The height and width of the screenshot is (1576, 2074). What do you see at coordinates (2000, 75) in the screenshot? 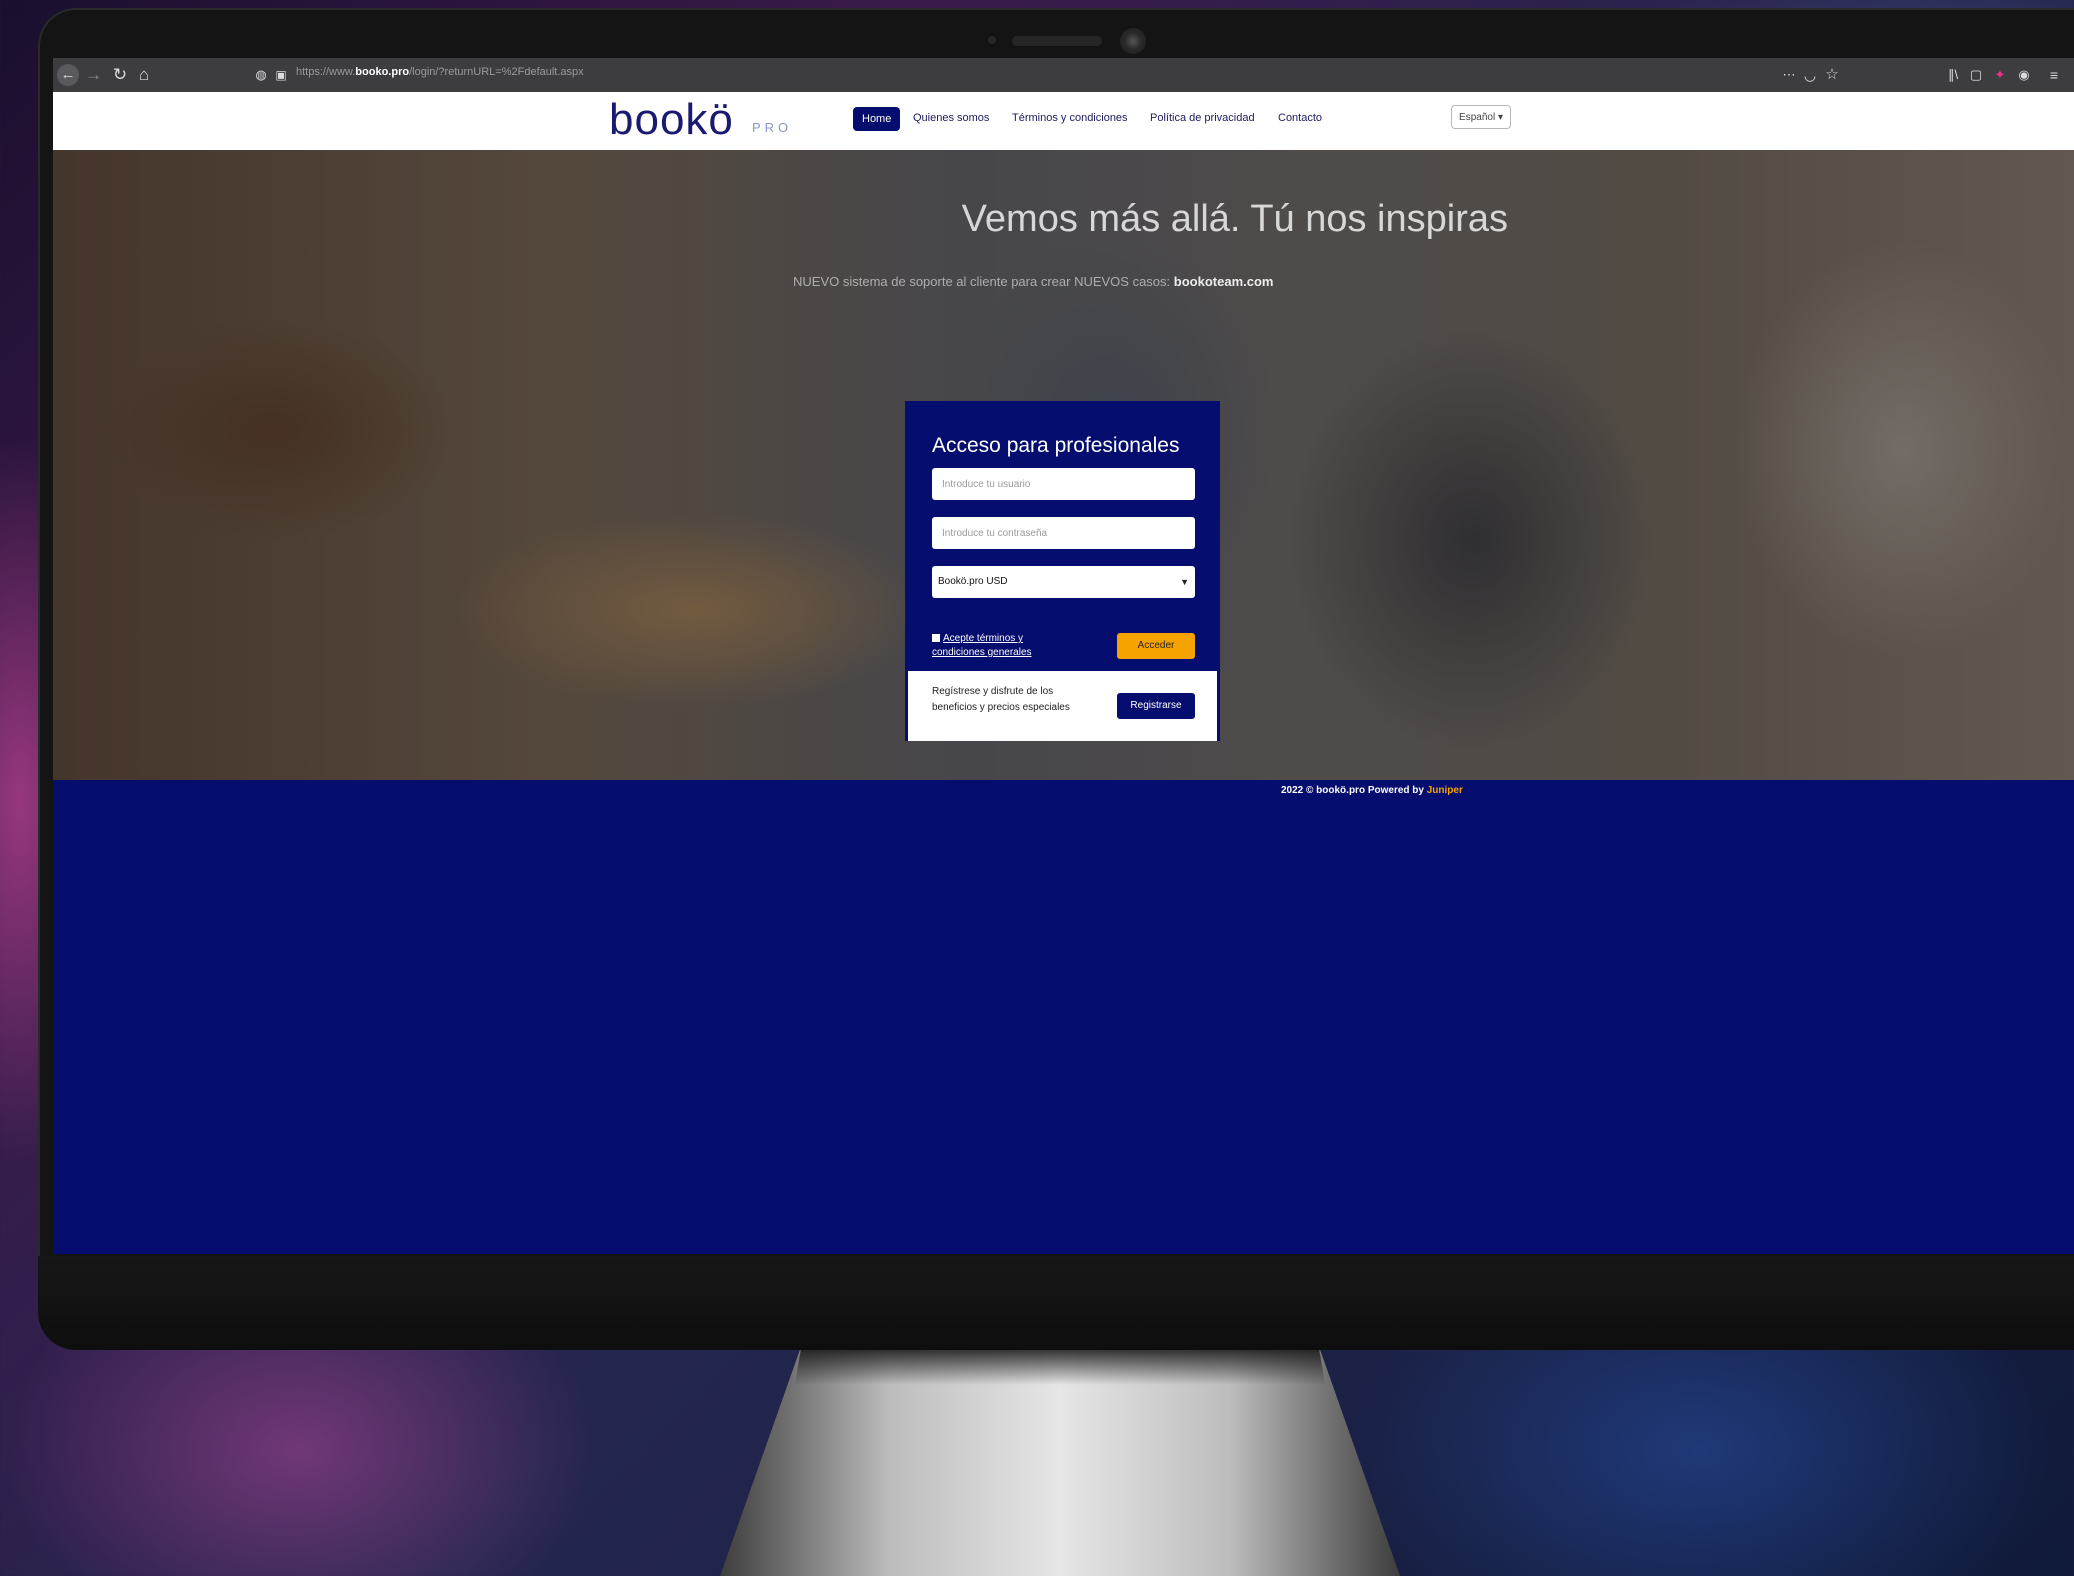
I see `extension-icon: ✦` at bounding box center [2000, 75].